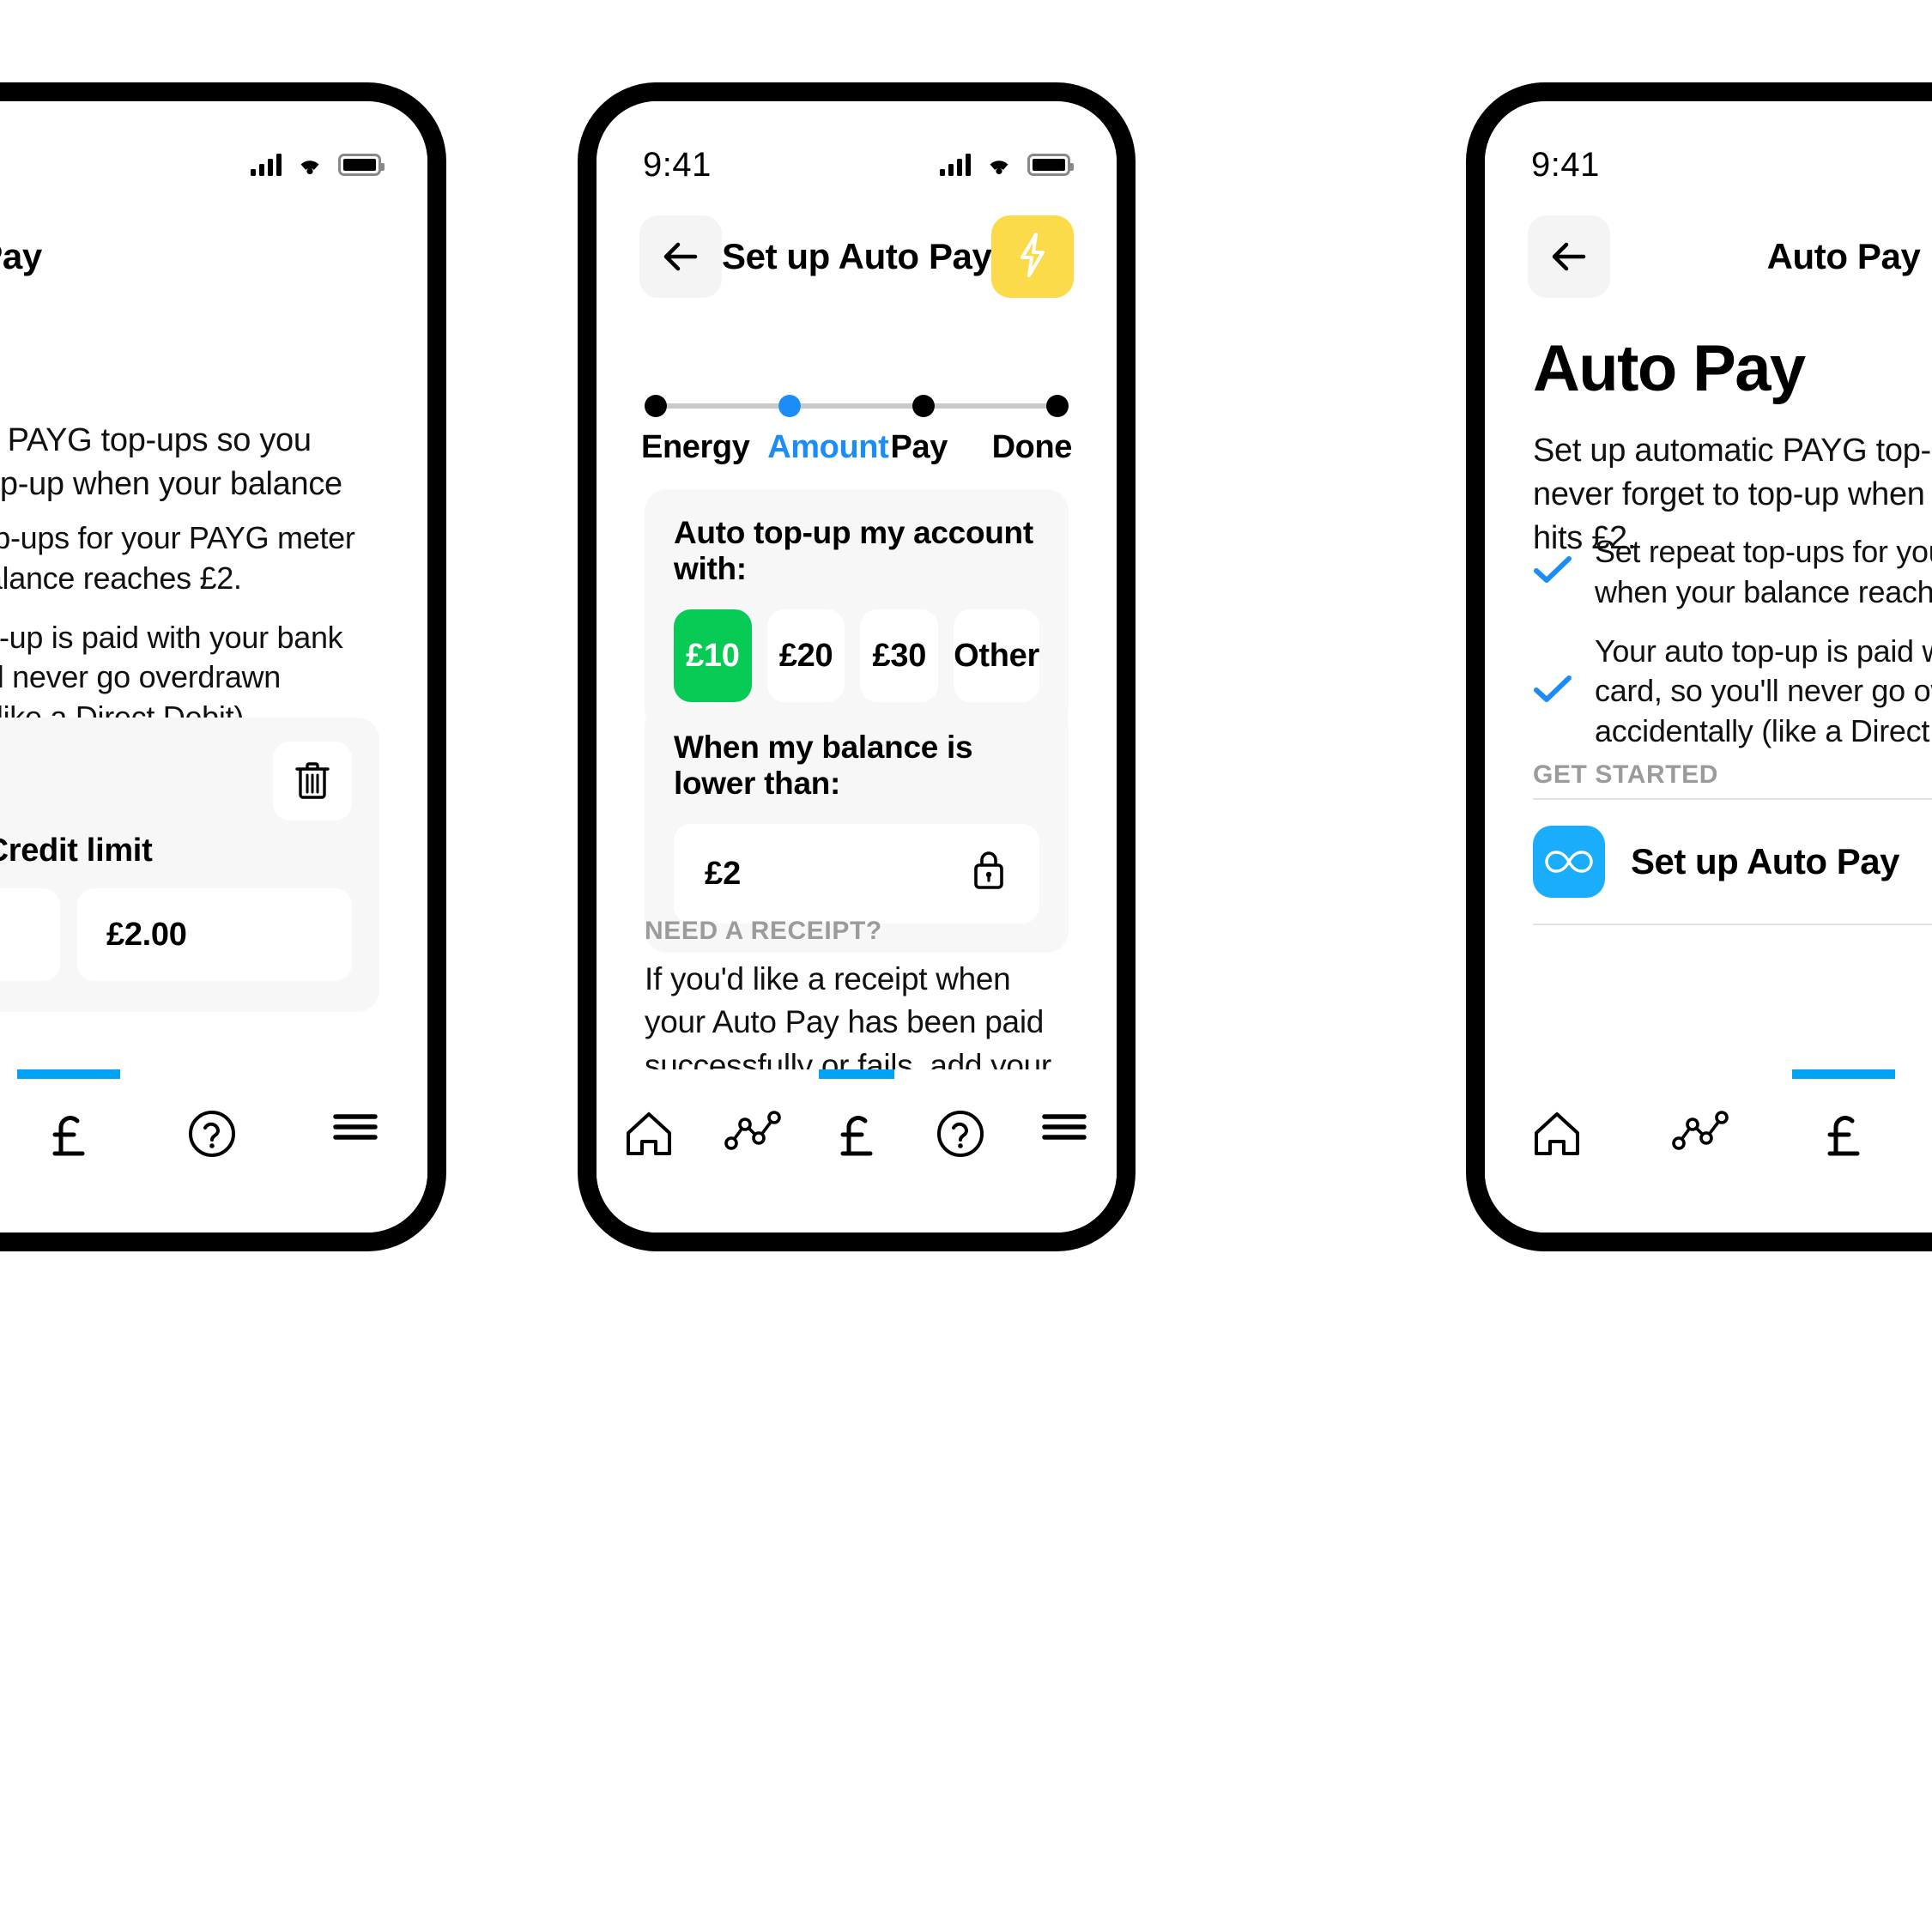  Describe the element at coordinates (1669, 368) in the screenshot. I see `hero-title: Auto Pay` at that location.